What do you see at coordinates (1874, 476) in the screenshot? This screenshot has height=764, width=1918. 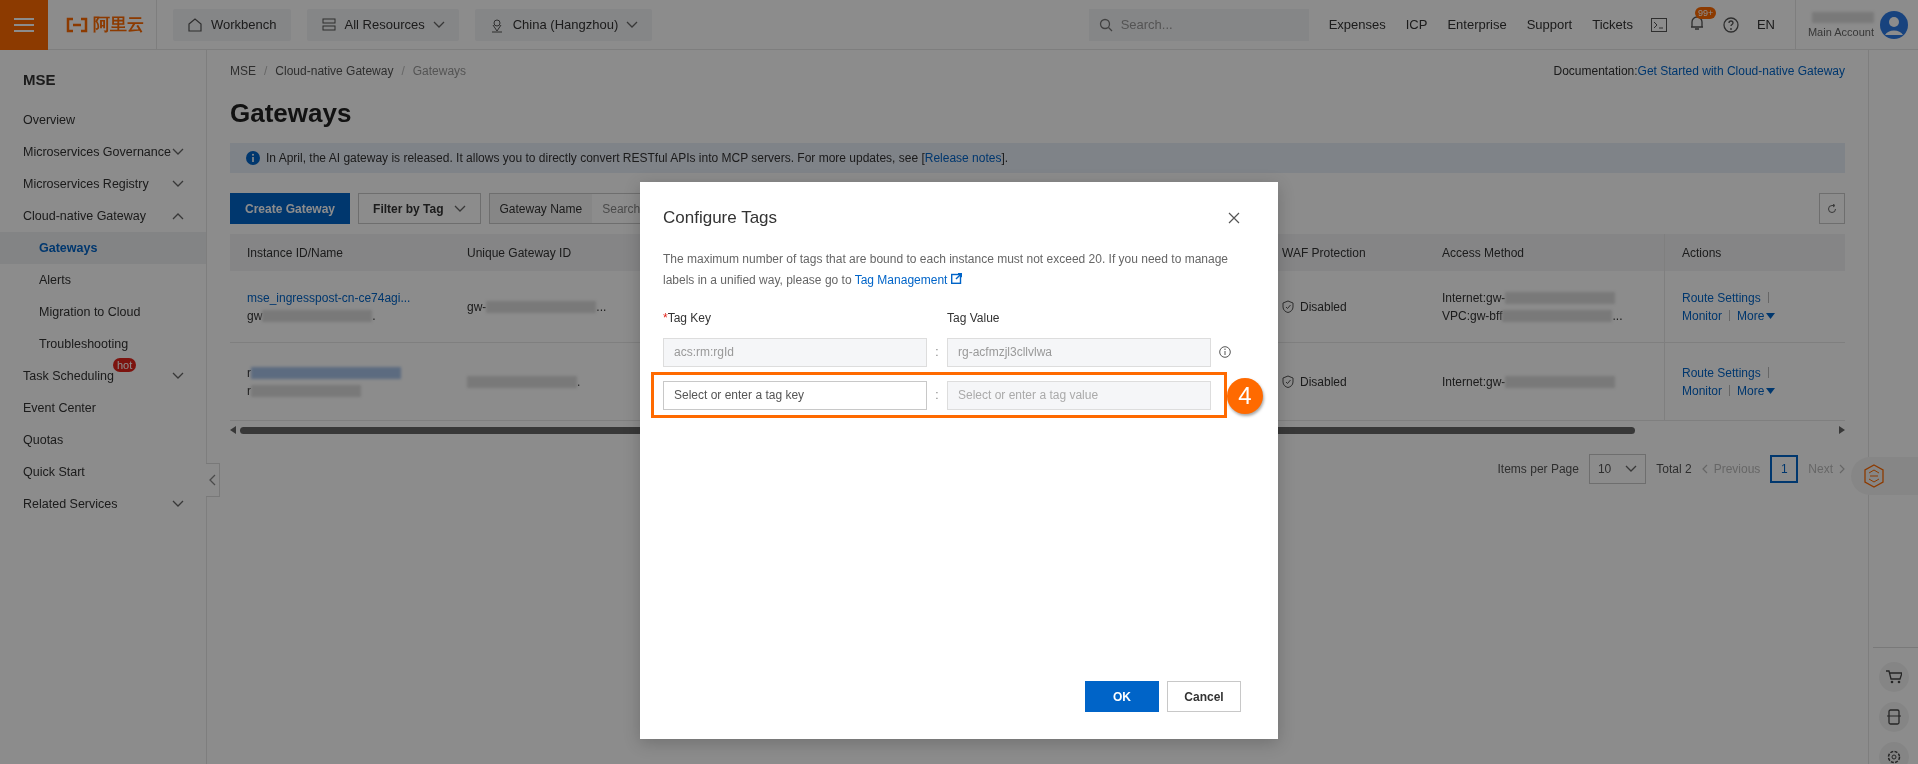 I see `hexagon-icon` at bounding box center [1874, 476].